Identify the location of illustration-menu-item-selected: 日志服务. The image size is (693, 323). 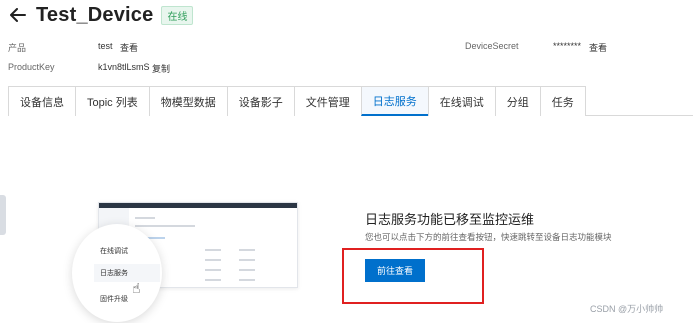
(127, 273).